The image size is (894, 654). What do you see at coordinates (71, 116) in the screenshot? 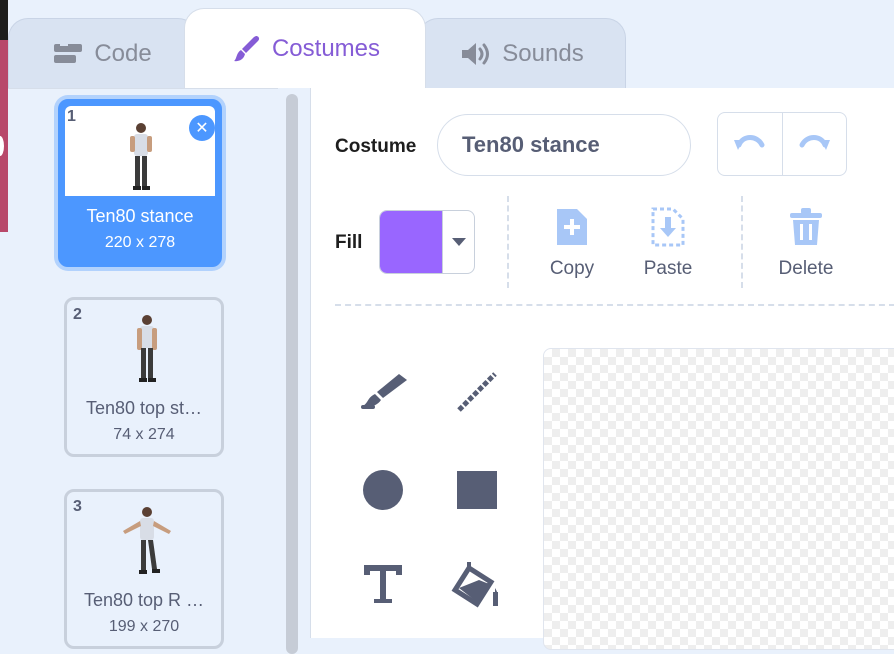
I see `costume-number: 1` at bounding box center [71, 116].